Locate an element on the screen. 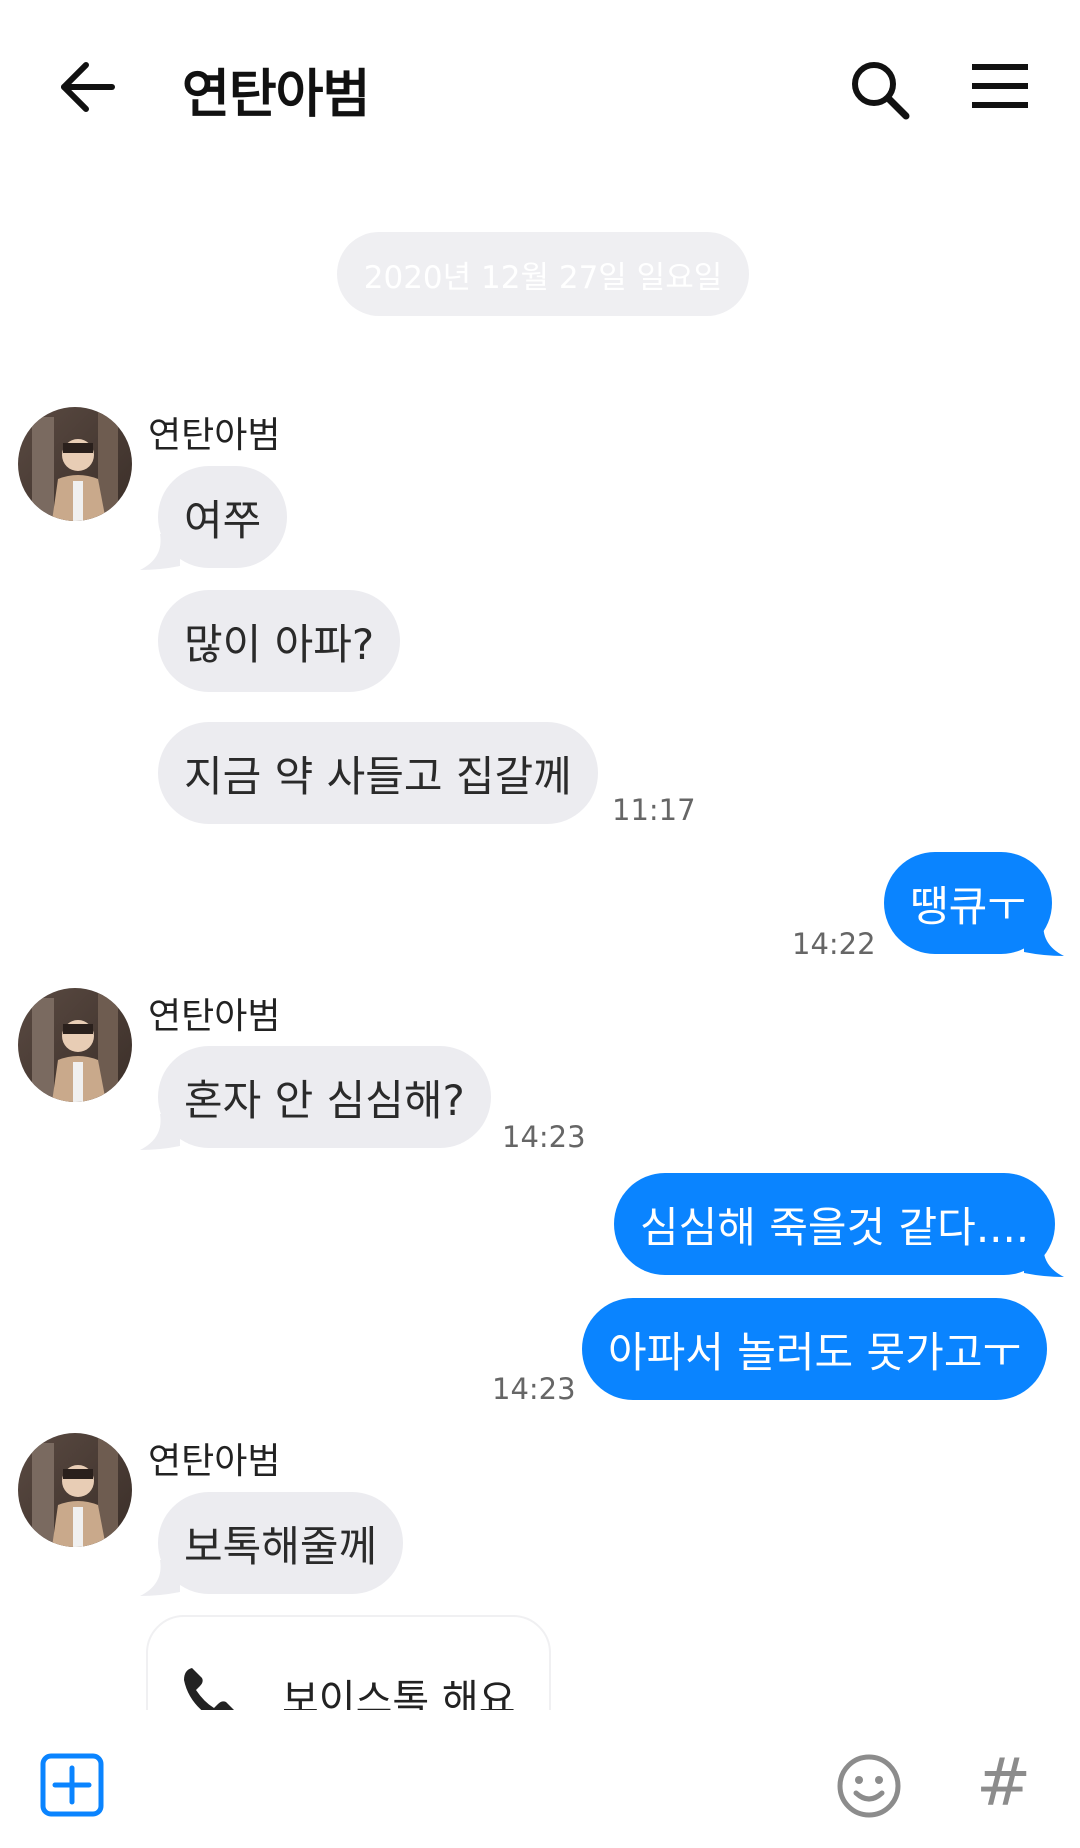  hash-icon: # is located at coordinates (1003, 1782).